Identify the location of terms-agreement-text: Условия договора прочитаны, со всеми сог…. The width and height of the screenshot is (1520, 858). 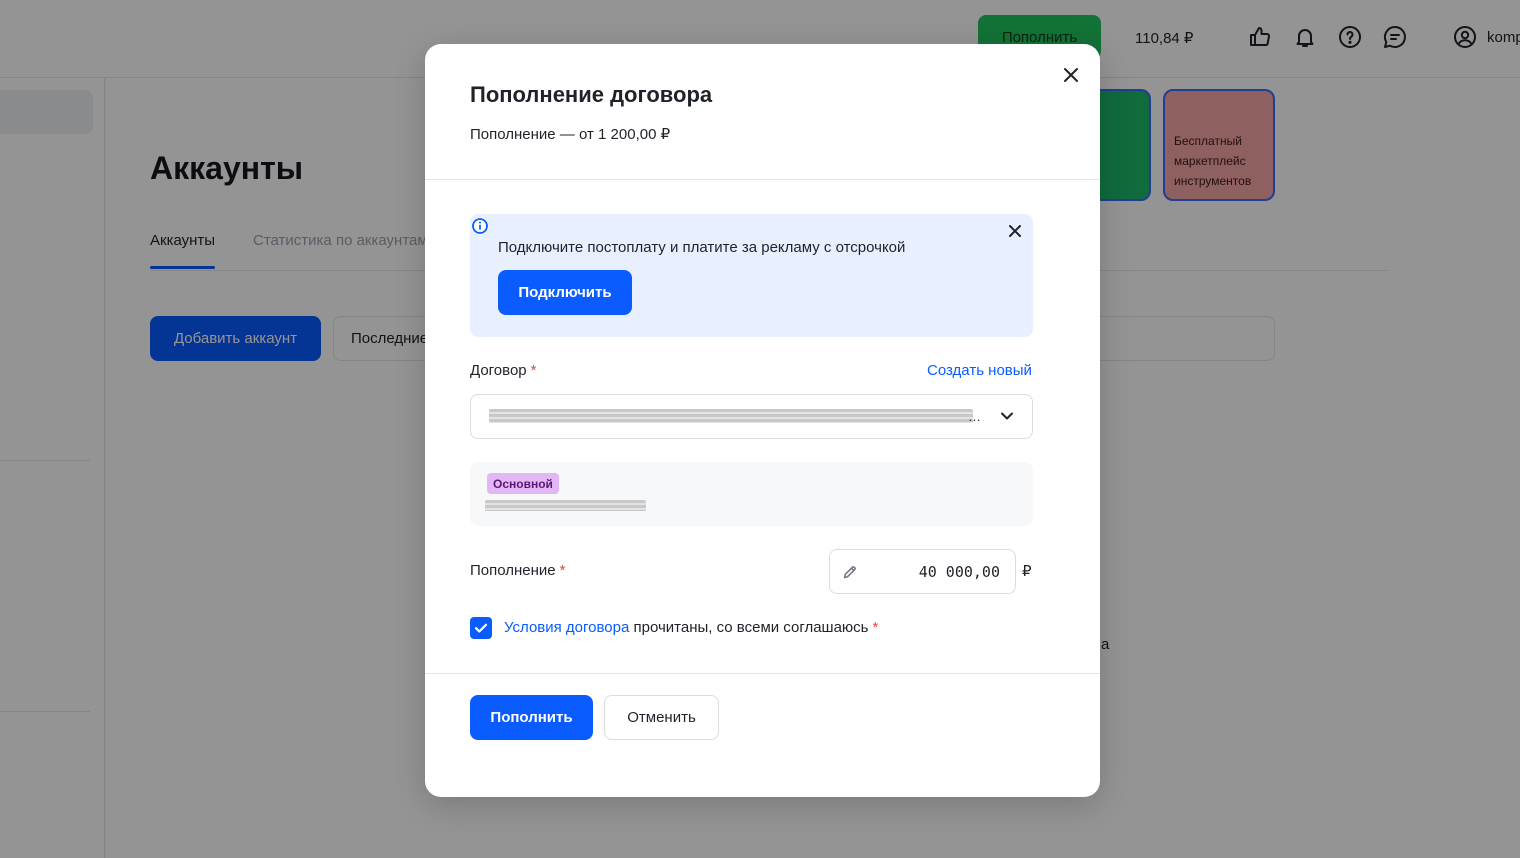
(691, 627).